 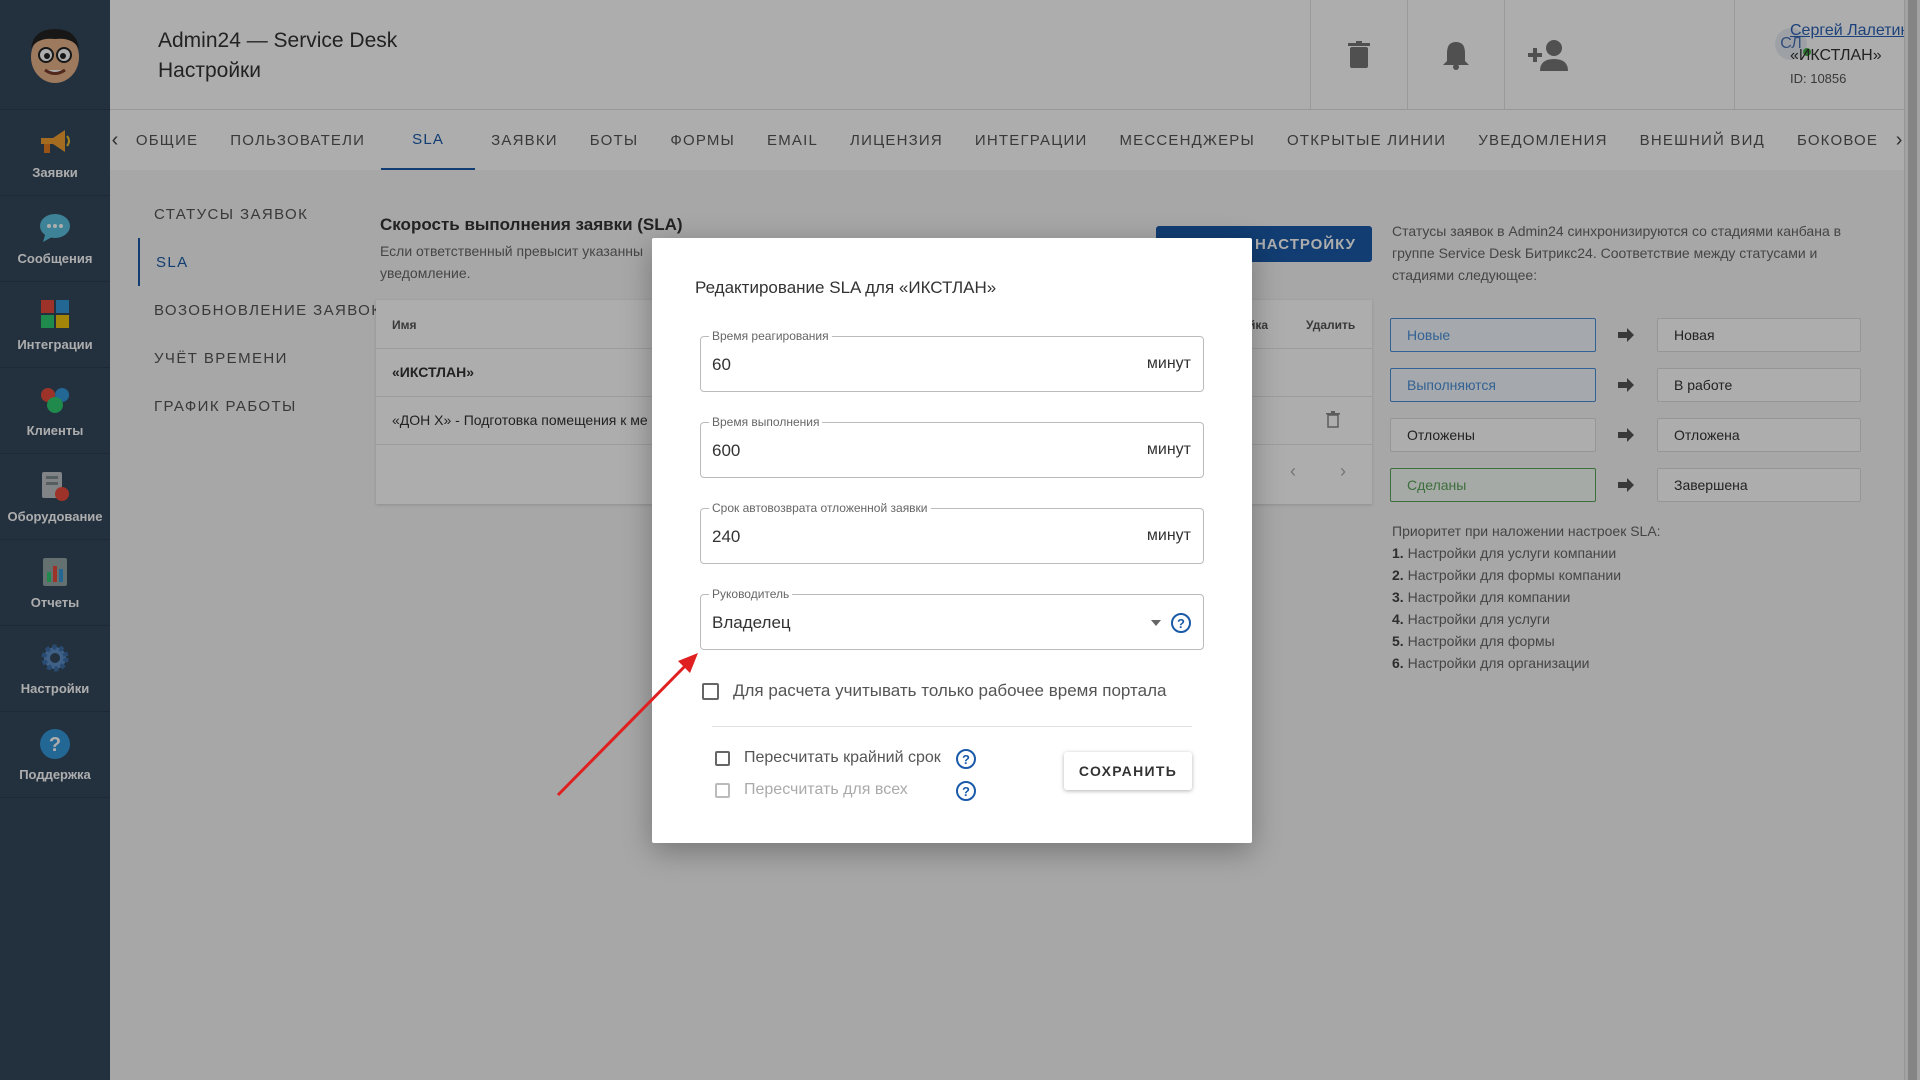 What do you see at coordinates (952, 446) in the screenshot?
I see `execution-time-field: Время выполнения 600 минут` at bounding box center [952, 446].